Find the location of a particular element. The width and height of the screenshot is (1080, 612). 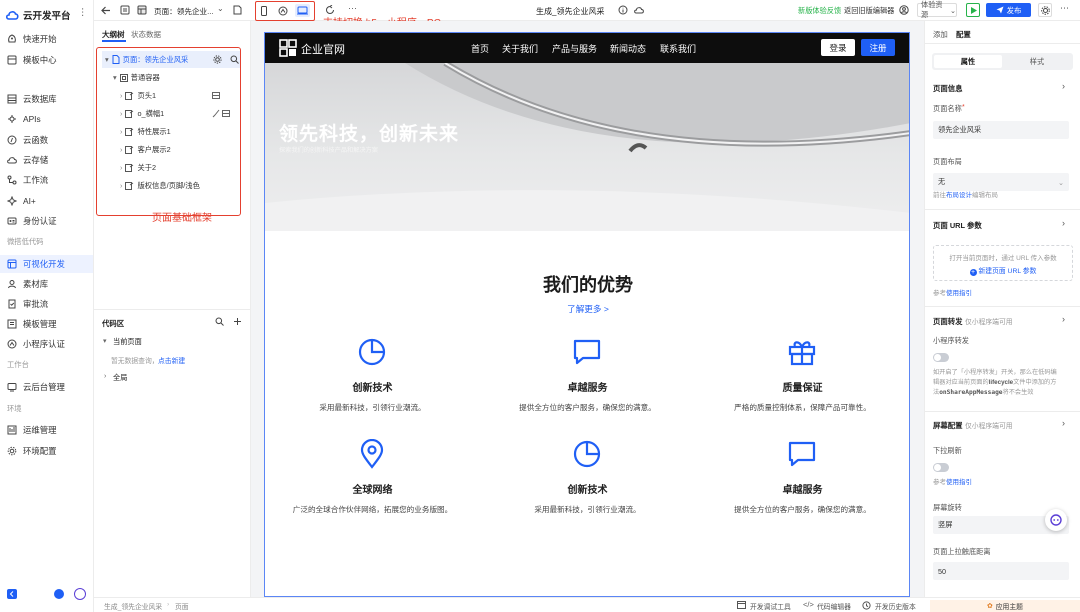

sidebar-item-storage: 云存储 is located at coordinates (46, 160).